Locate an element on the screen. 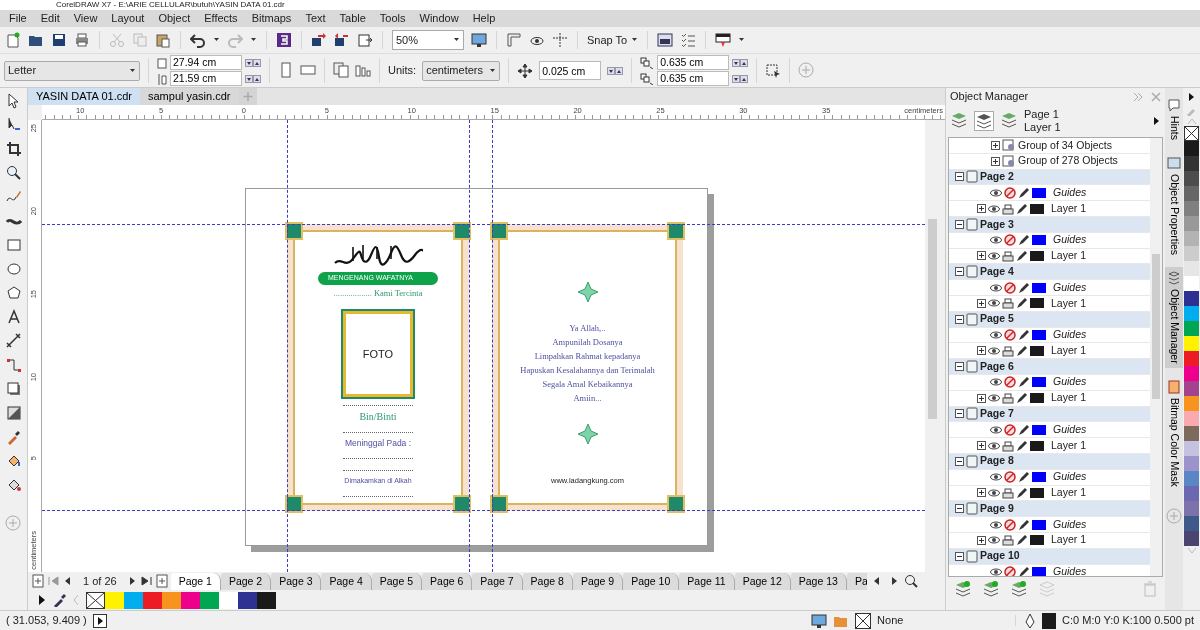  height-field: 21.59 cm is located at coordinates (206, 78).